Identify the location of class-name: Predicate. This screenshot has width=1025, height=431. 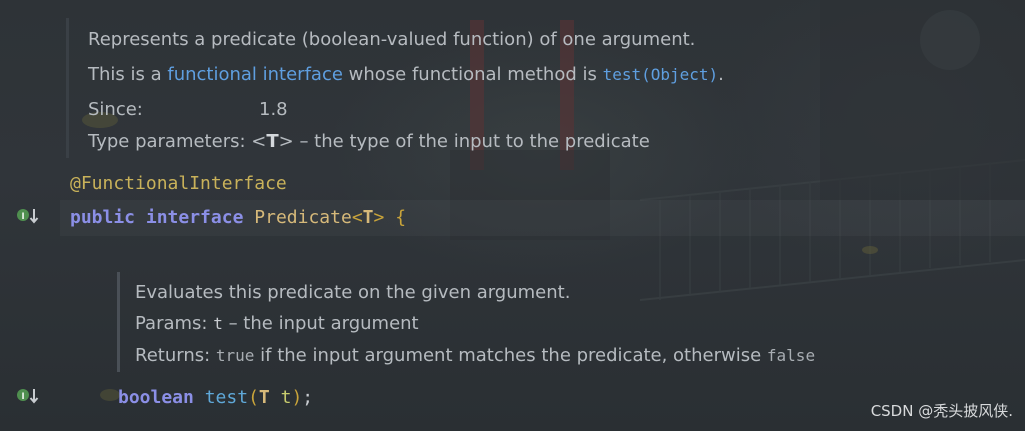
(303, 217).